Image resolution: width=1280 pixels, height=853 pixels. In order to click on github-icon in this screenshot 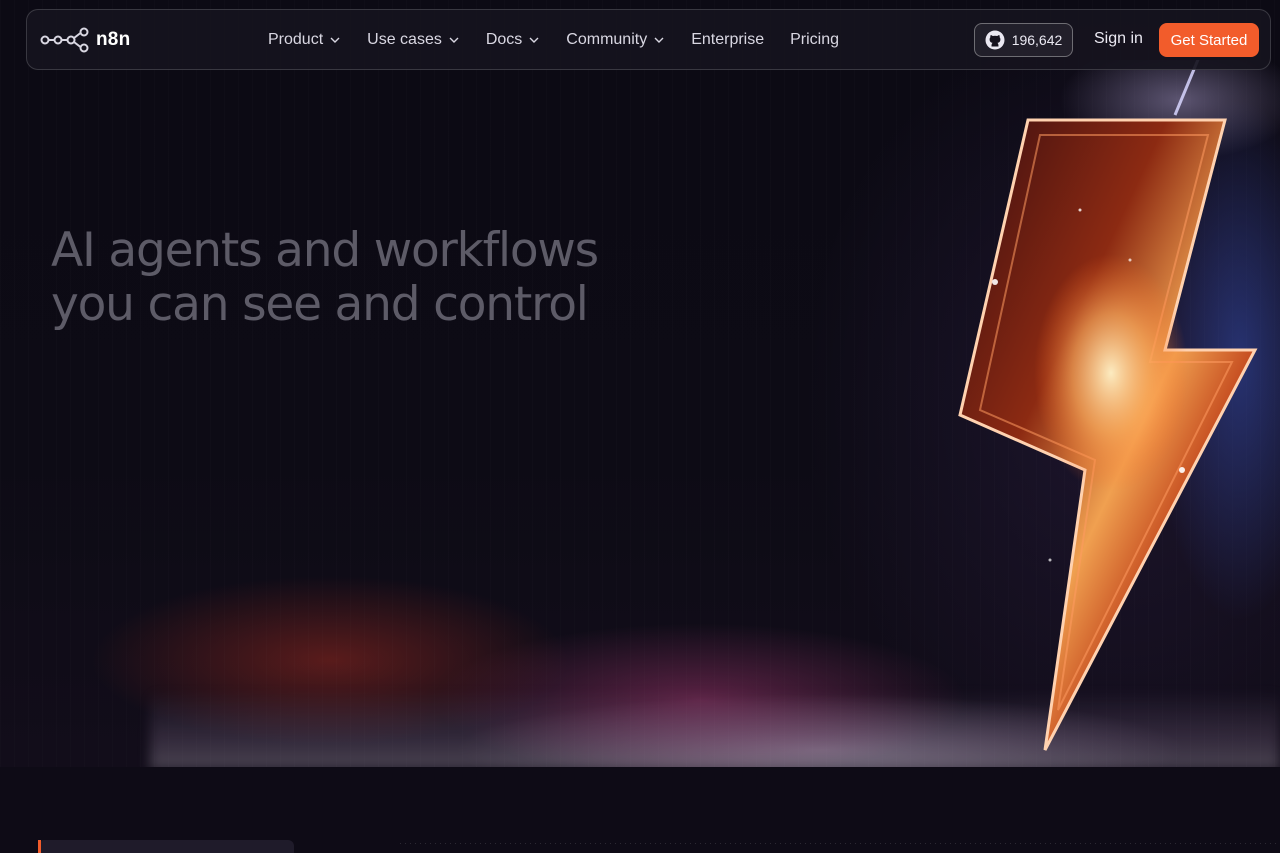, I will do `click(995, 40)`.